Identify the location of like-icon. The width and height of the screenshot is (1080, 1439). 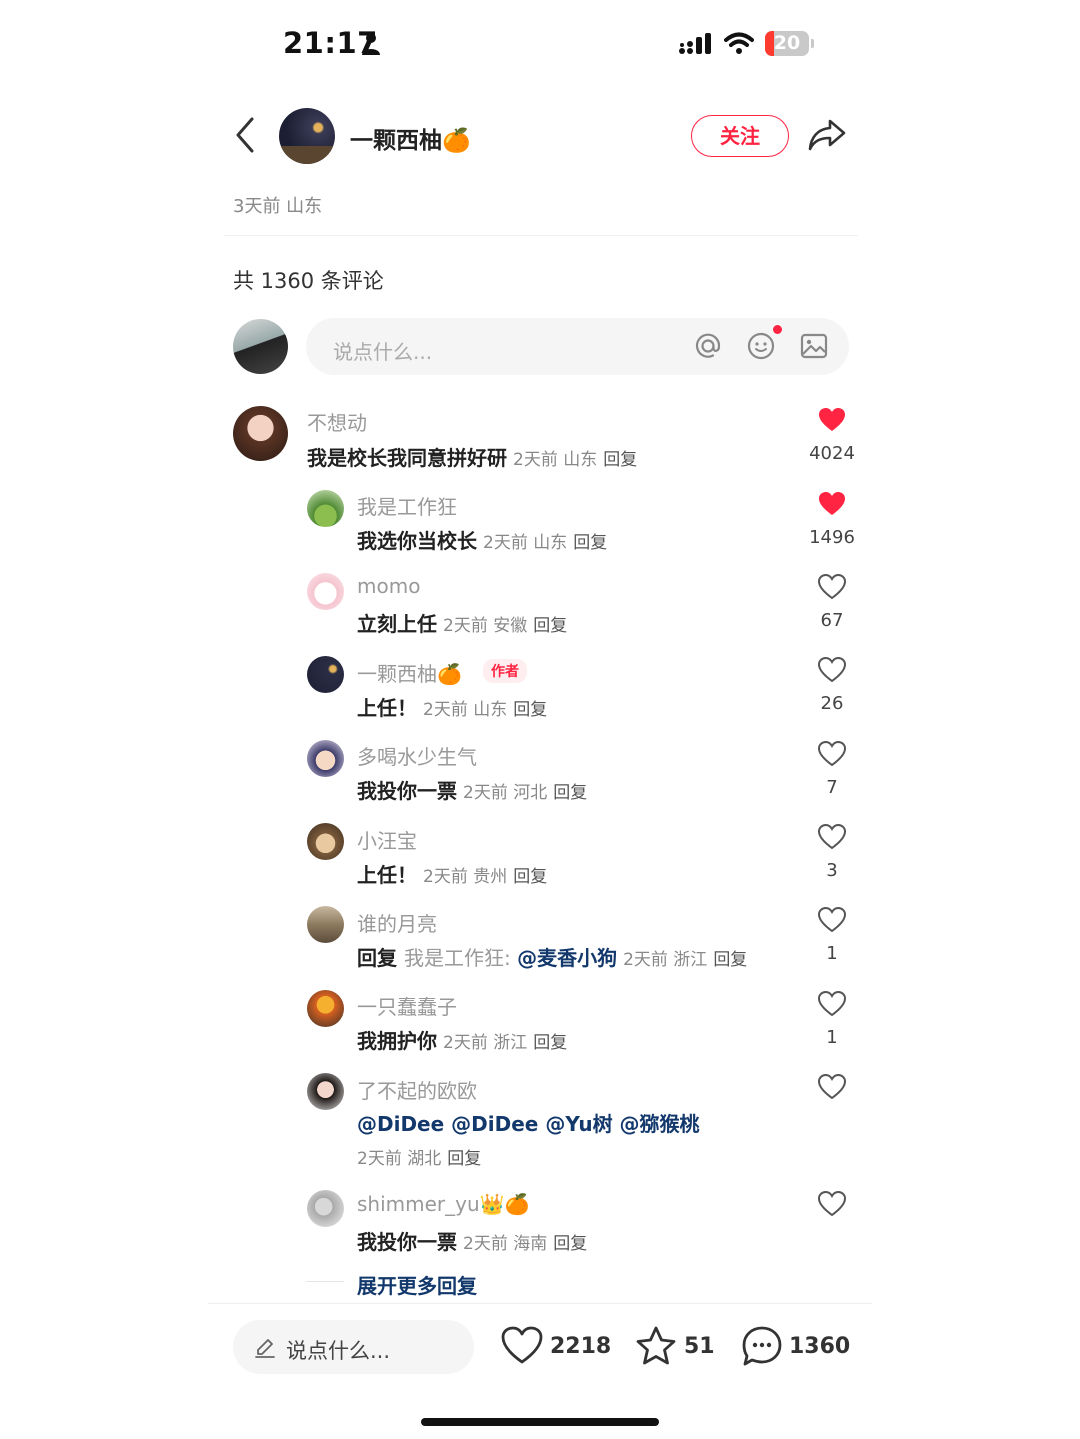
(522, 1346).